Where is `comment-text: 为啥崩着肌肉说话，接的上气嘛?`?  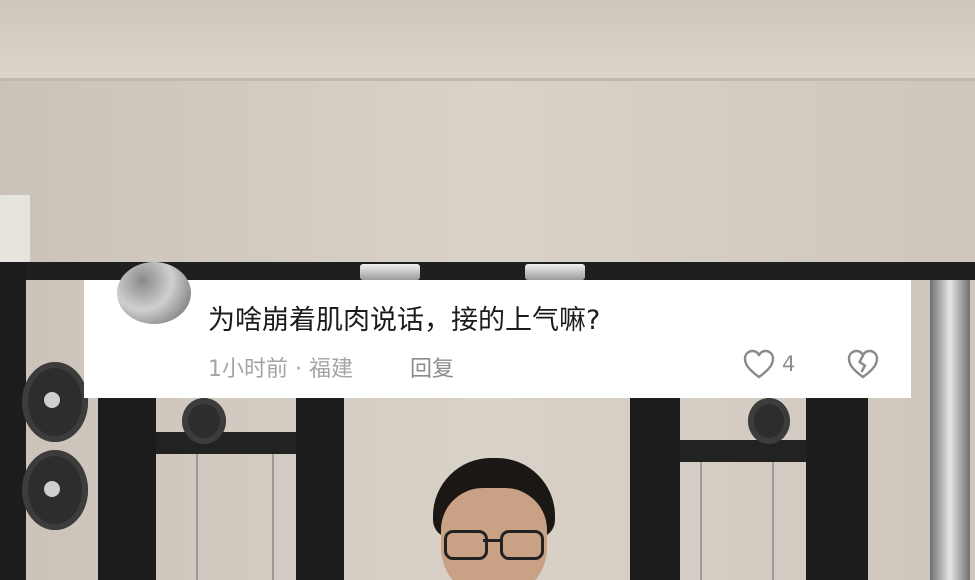 comment-text: 为啥崩着肌肉说话，接的上气嘛? is located at coordinates (404, 320).